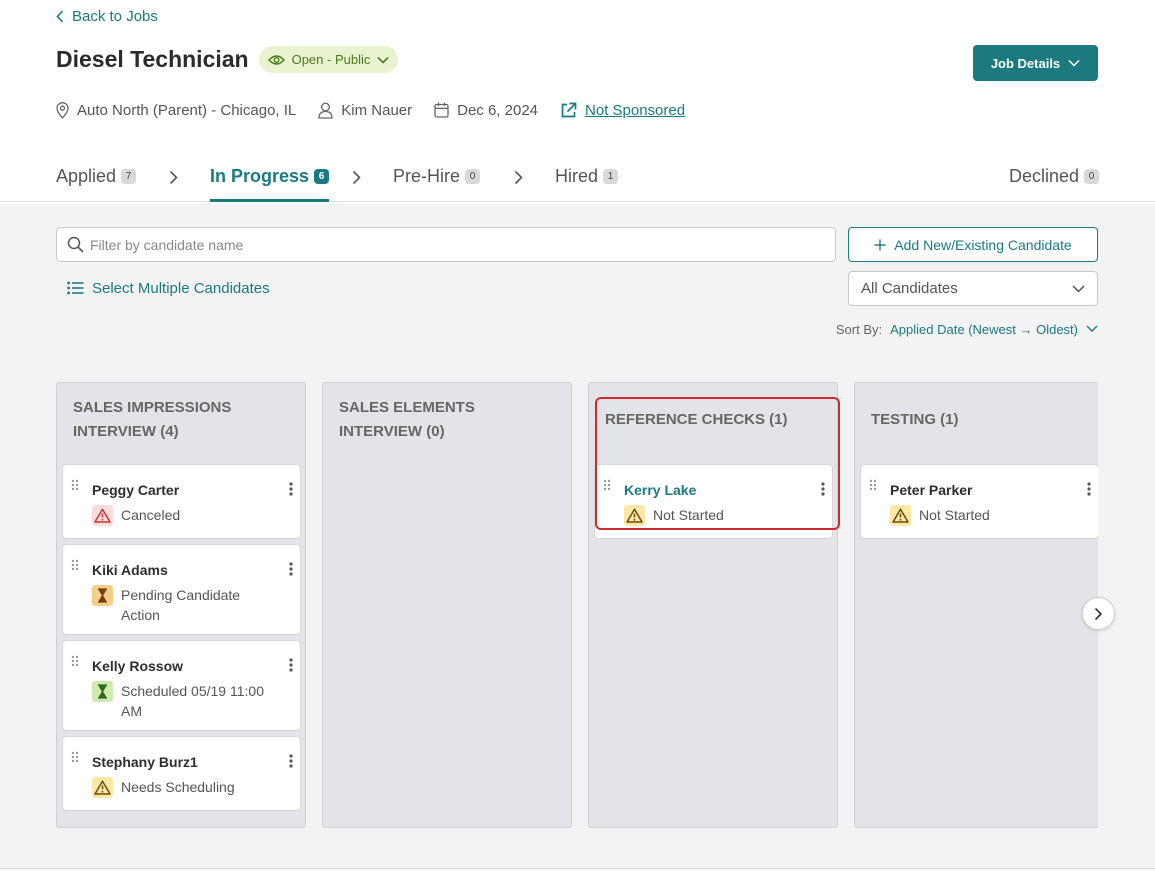 Image resolution: width=1155 pixels, height=883 pixels. Describe the element at coordinates (181, 501) in the screenshot. I see `candidate-card: Peggy Carter Canceled` at that location.